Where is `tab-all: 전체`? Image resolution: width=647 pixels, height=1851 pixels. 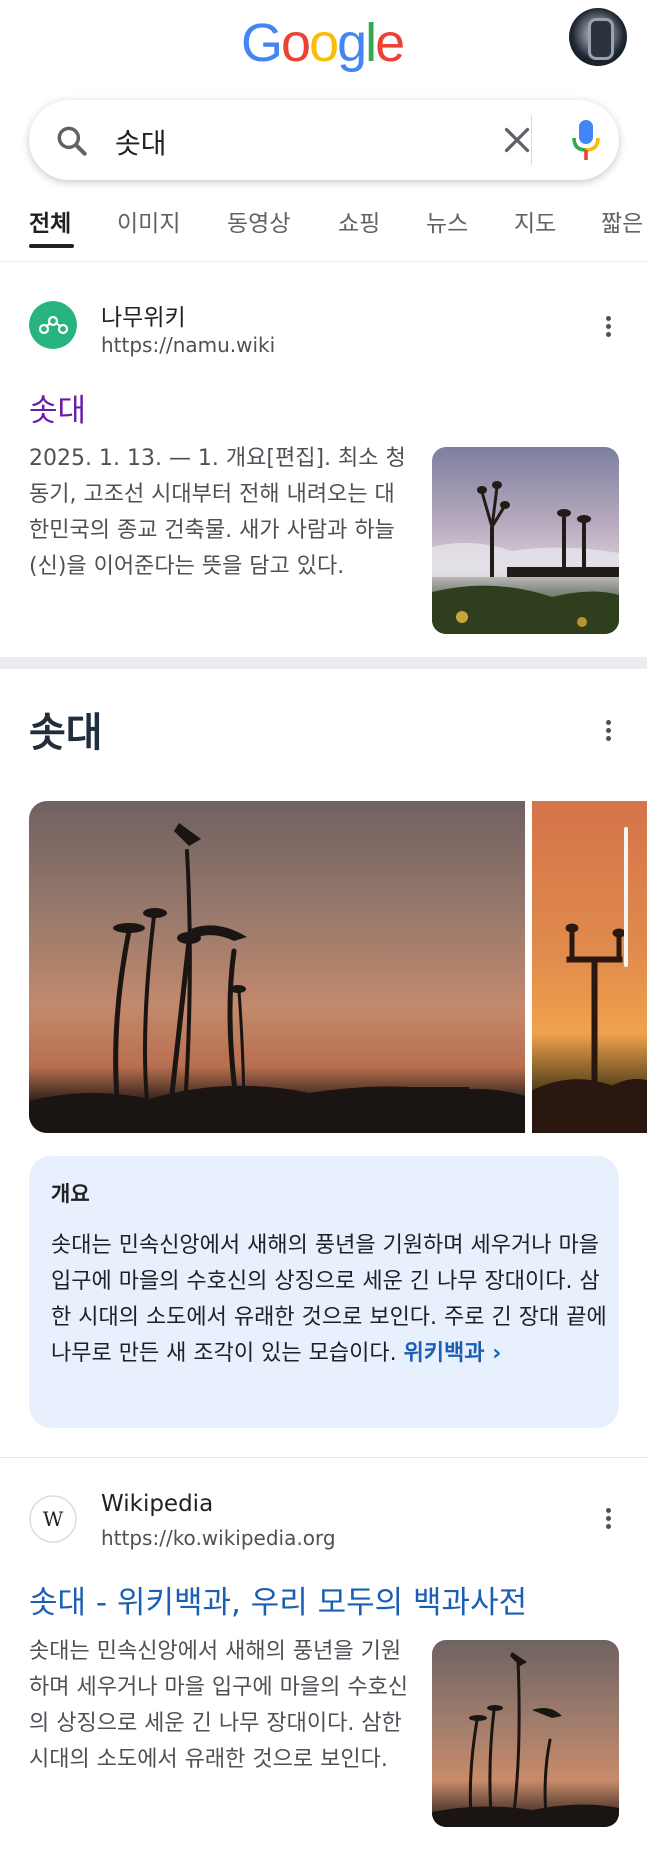 tab-all: 전체 is located at coordinates (50, 221).